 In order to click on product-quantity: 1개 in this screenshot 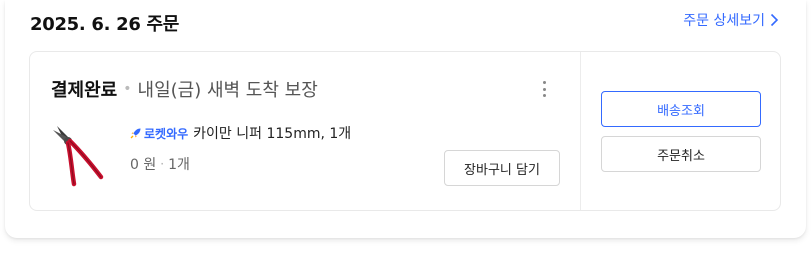, I will do `click(179, 165)`.